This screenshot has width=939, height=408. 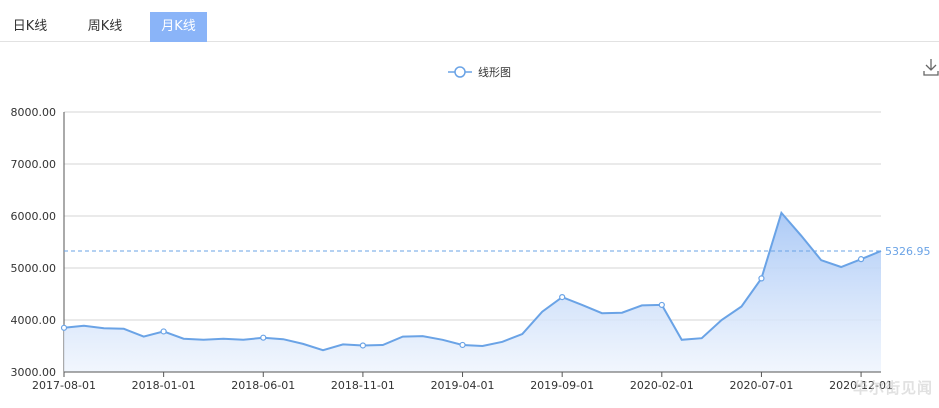 I want to click on x-tick-label: 2019-04-01, so click(x=463, y=385).